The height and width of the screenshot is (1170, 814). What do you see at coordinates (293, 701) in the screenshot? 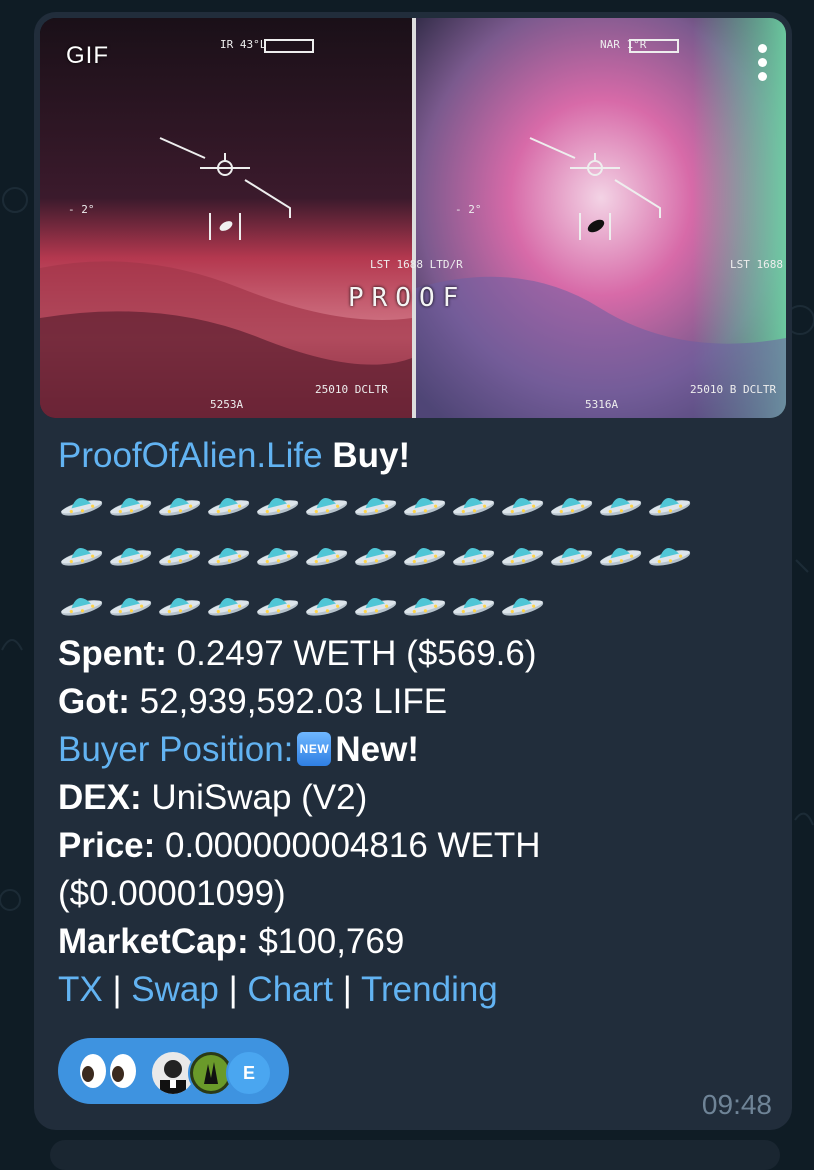
I see `got-value: 52,939,592.03 LIFE` at bounding box center [293, 701].